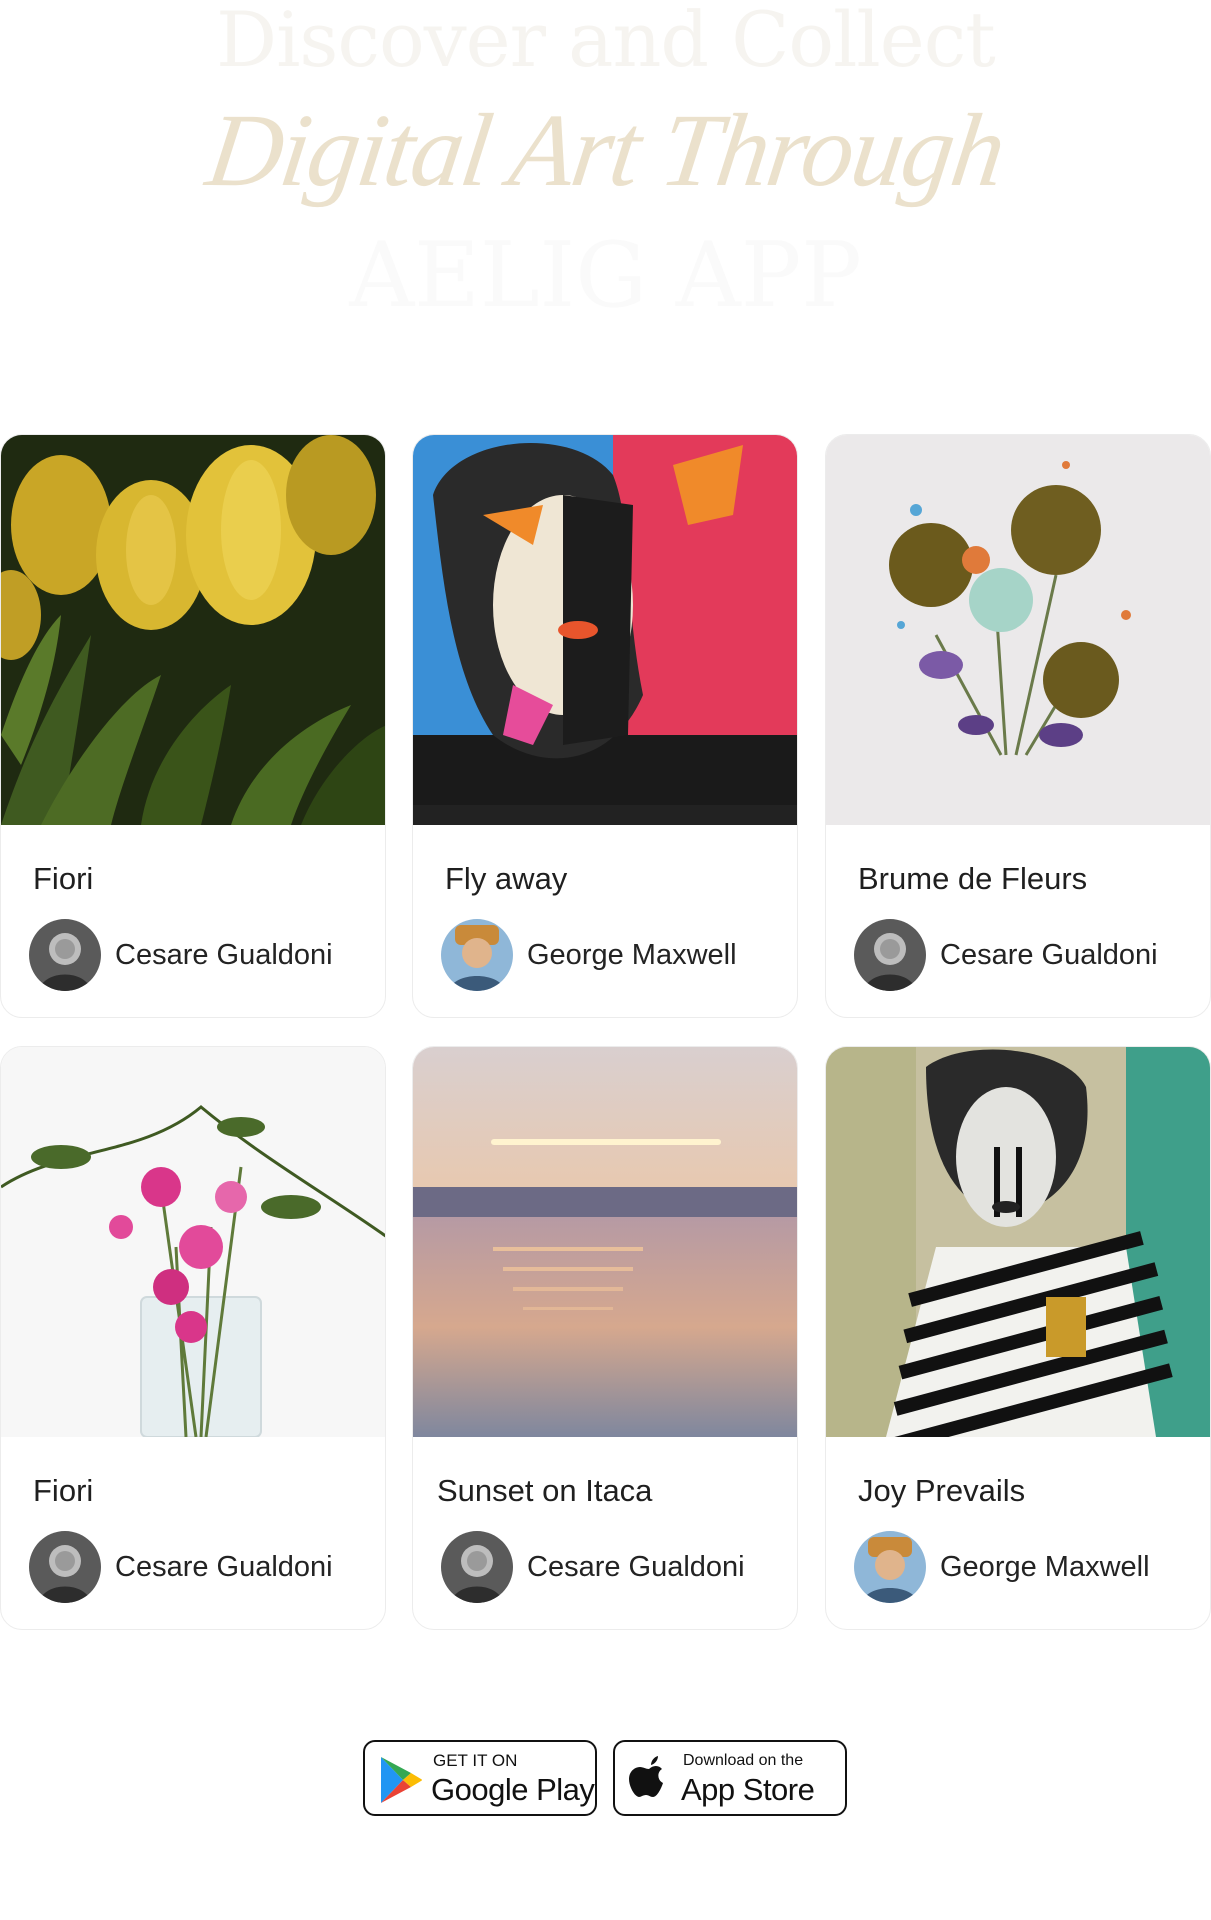 The width and height of the screenshot is (1211, 1920). Describe the element at coordinates (606, 42) in the screenshot. I see `hero-line-discover: Discover and Collect` at that location.